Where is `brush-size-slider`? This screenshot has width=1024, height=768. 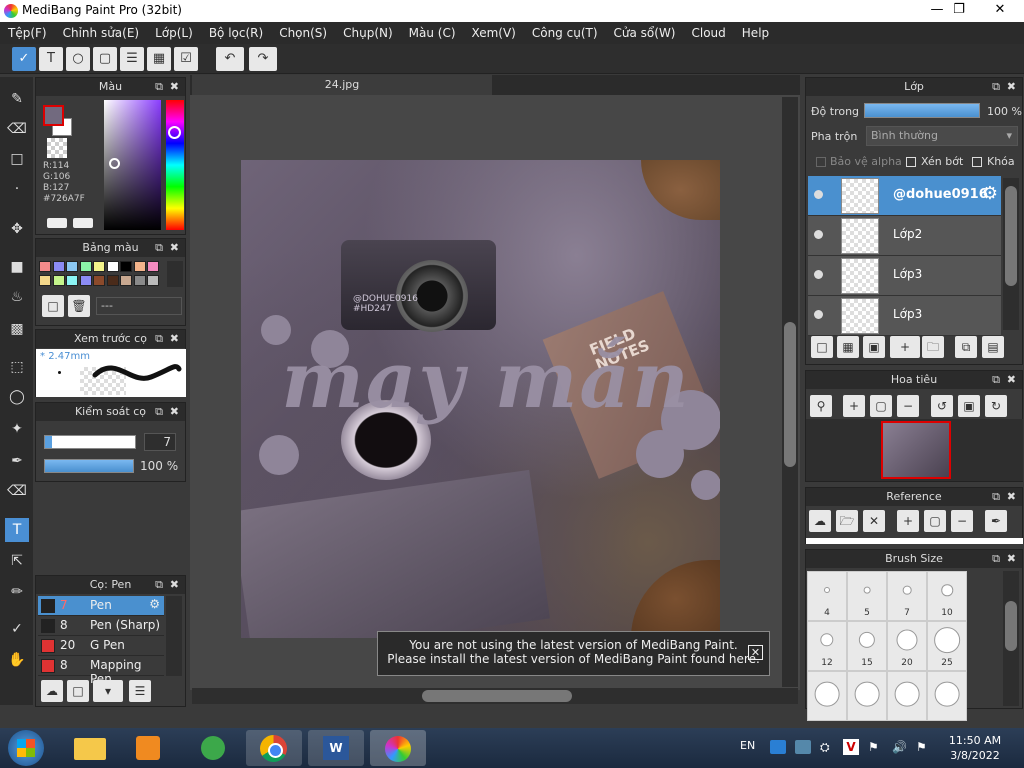
brush-size-slider is located at coordinates (90, 442).